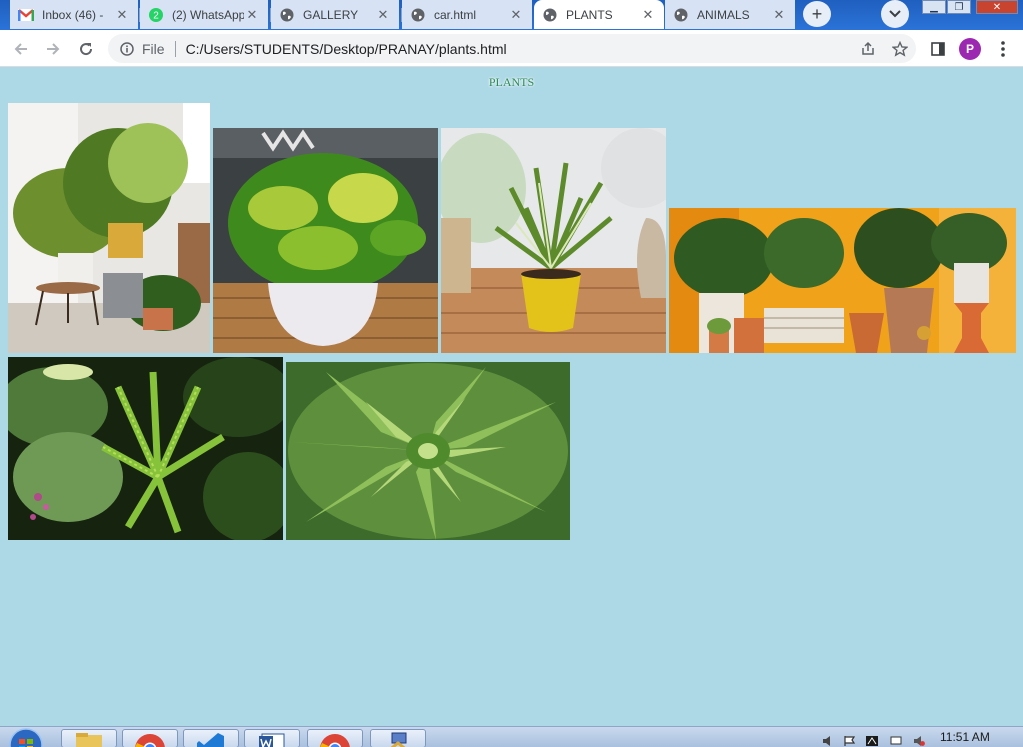 This screenshot has height=747, width=1023. I want to click on chevron-down-icon, so click(895, 14).